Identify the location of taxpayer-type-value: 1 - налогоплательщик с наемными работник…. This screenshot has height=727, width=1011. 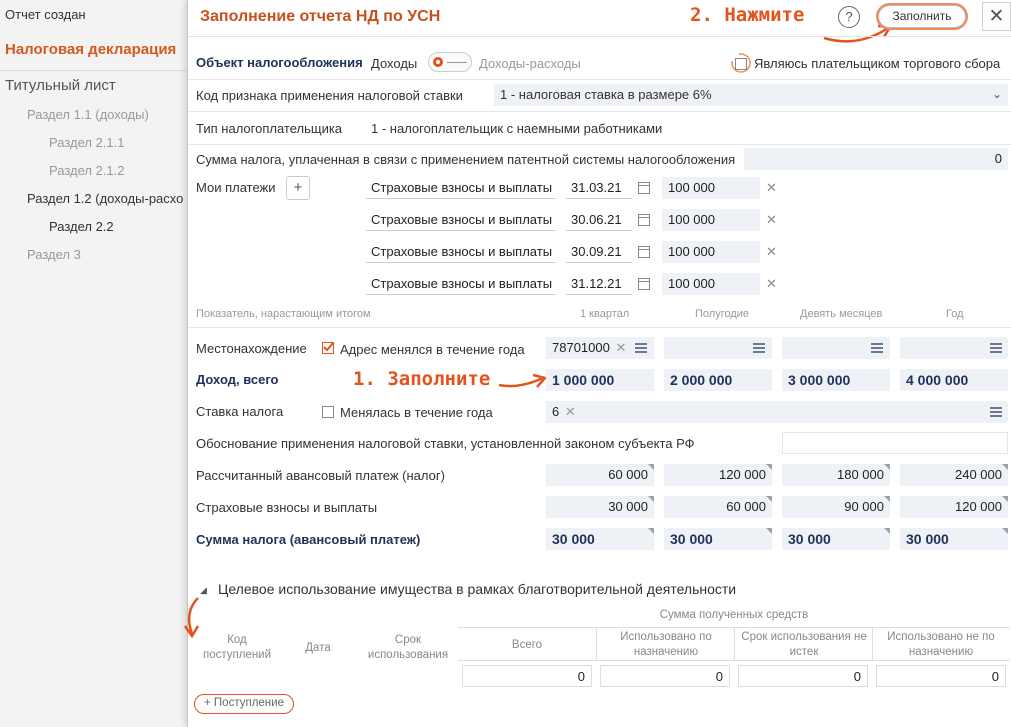
(517, 128).